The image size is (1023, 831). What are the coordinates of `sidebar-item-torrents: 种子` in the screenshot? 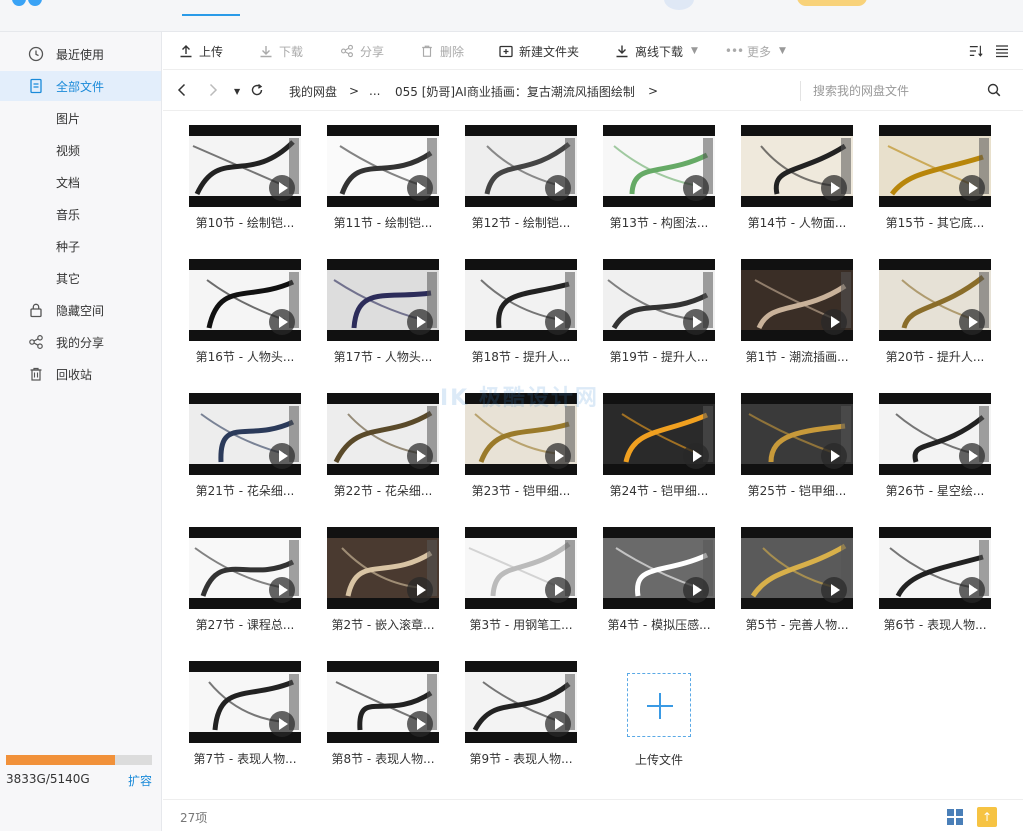 It's located at (80, 246).